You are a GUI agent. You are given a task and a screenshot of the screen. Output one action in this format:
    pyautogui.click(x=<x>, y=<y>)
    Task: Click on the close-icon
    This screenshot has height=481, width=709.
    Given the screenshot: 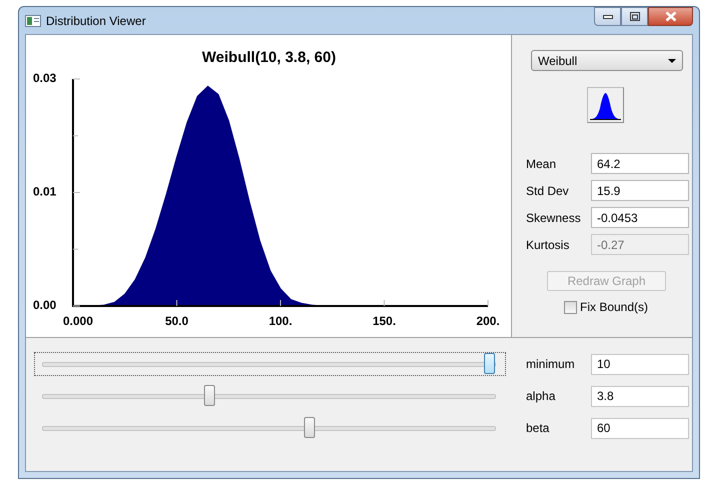 What is the action you would take?
    pyautogui.click(x=670, y=16)
    